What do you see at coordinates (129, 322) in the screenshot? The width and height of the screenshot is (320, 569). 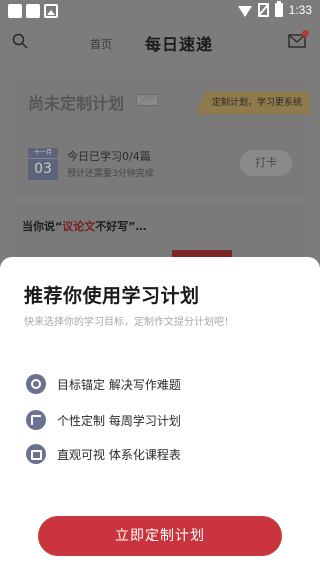 I see `sheet-subtitle: 快来选择你的学习目标，定制作文提分计划吧！` at bounding box center [129, 322].